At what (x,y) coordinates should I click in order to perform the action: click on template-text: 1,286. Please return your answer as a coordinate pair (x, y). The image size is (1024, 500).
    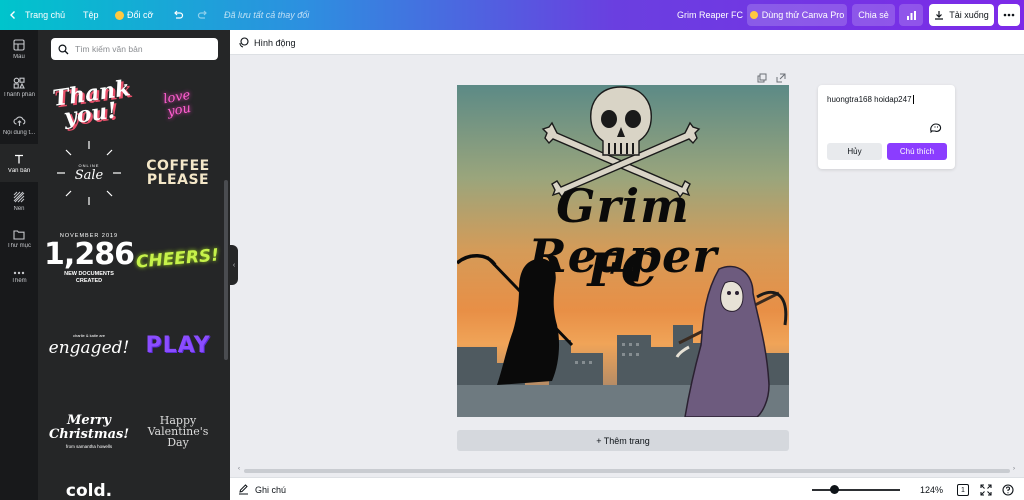
    Looking at the image, I should click on (89, 254).